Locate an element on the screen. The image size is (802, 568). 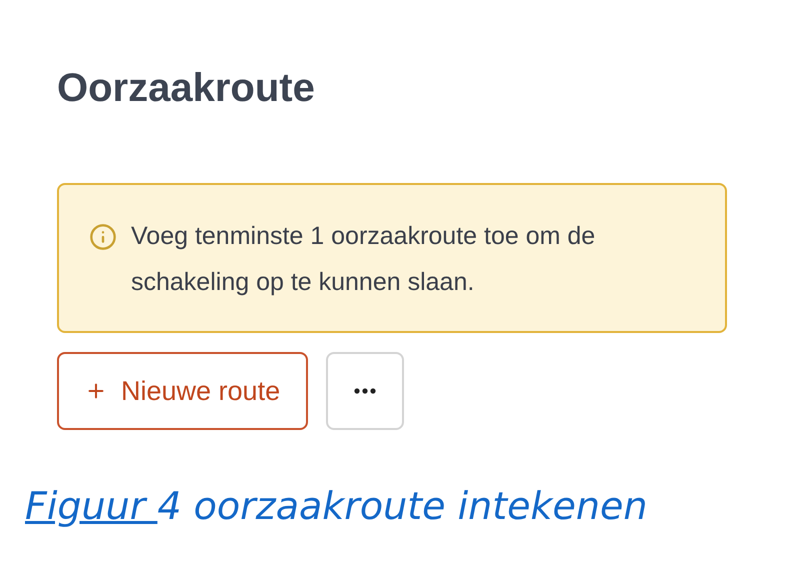
more-icon is located at coordinates (365, 391).